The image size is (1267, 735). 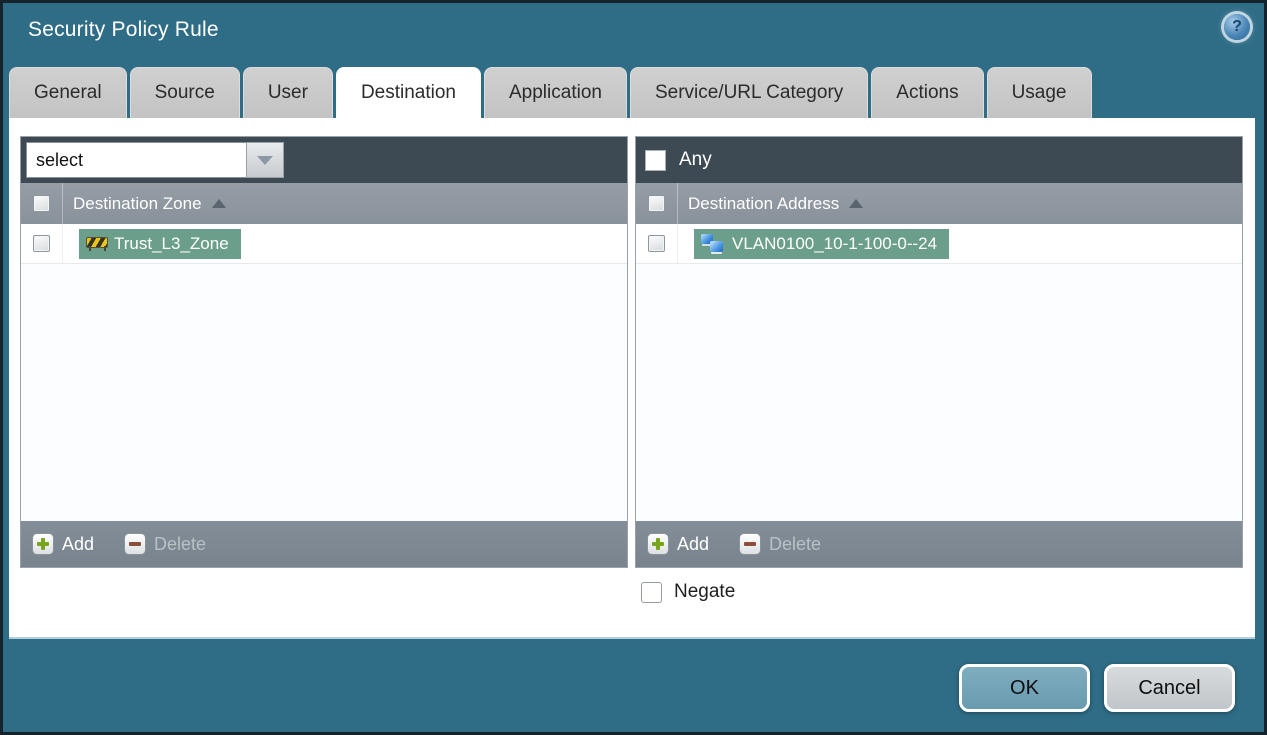 I want to click on address-item-vlan0100: VLAN0100_10-1-100-0--24, so click(x=822, y=243).